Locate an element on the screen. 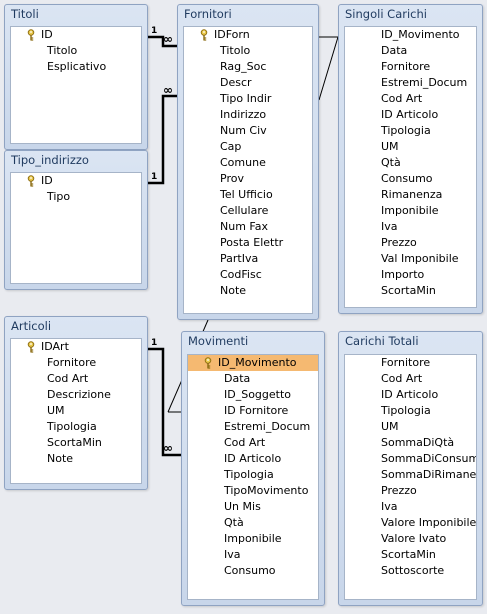  table-title: Carichi Totali is located at coordinates (410, 341).